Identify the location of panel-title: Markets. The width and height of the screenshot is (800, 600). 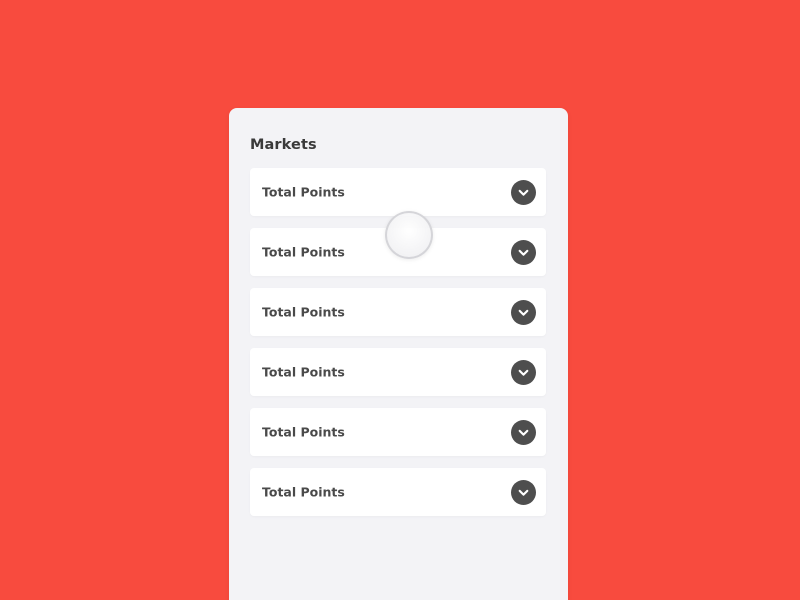
(283, 145).